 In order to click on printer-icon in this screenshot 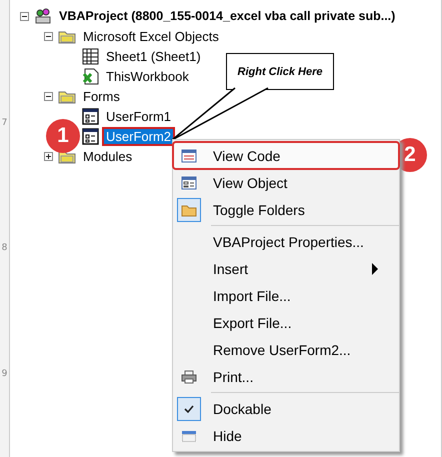, I will do `click(189, 377)`.